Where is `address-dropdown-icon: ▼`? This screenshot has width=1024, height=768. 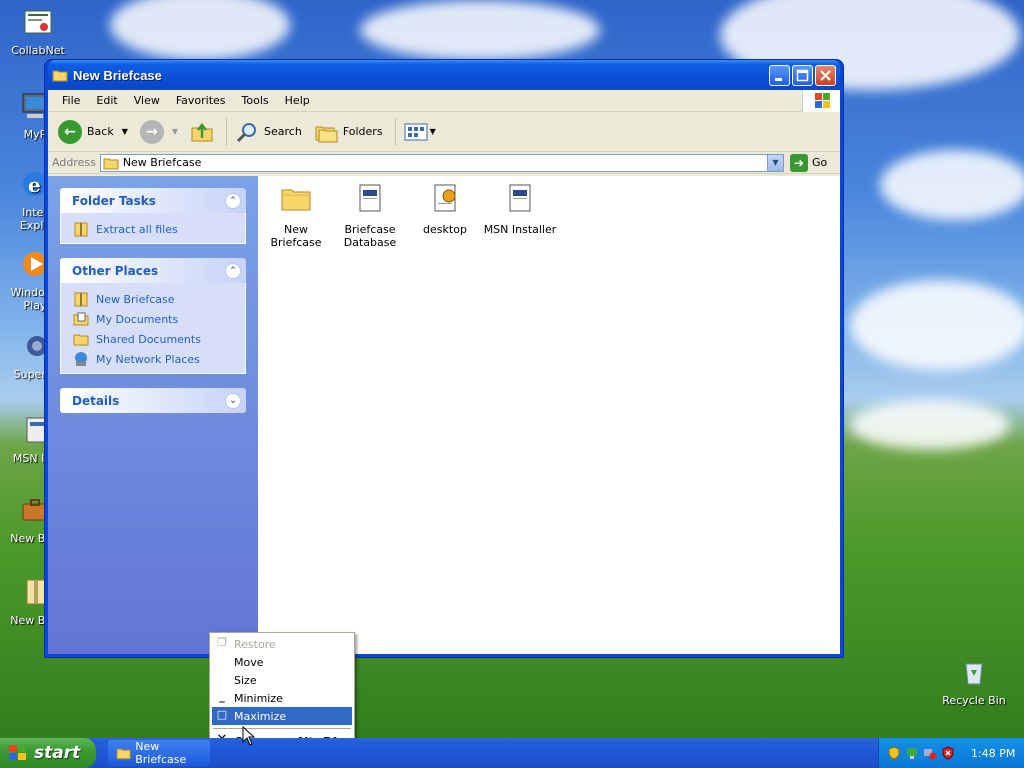
address-dropdown-icon: ▼ is located at coordinates (775, 162).